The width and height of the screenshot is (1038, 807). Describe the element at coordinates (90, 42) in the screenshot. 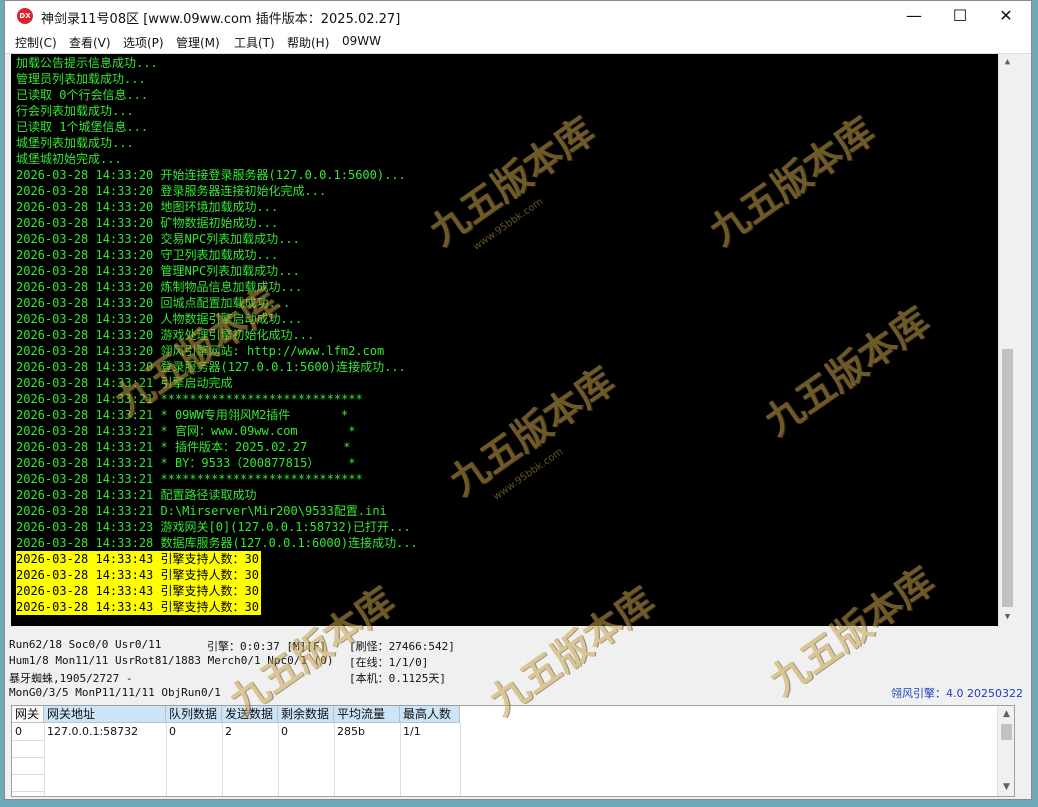

I see `menu-view: 查看(V)` at that location.